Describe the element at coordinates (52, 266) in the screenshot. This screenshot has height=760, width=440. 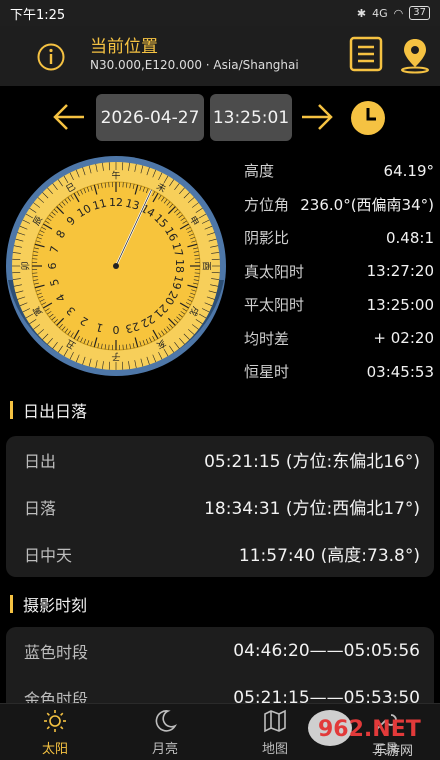
I see `dial-hour-label: 6` at that location.